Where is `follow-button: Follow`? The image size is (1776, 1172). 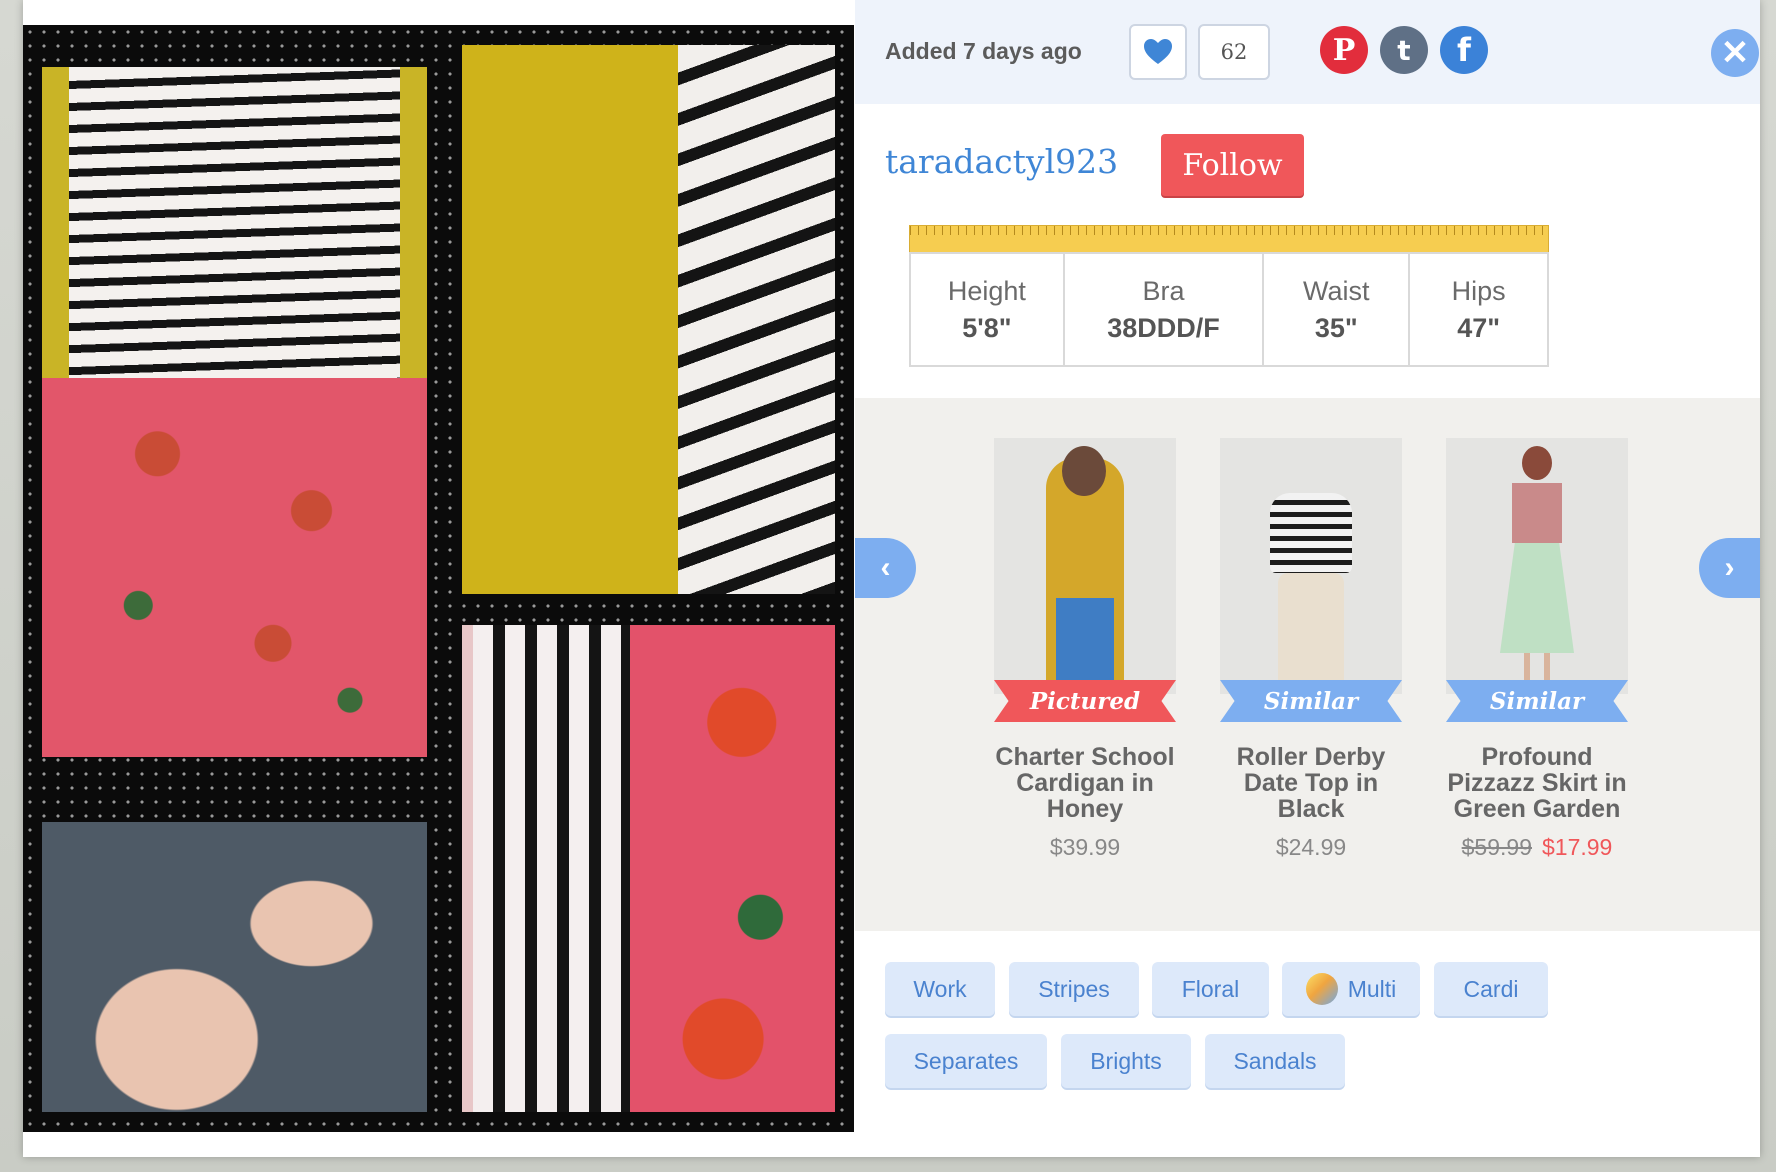
follow-button: Follow is located at coordinates (1232, 165).